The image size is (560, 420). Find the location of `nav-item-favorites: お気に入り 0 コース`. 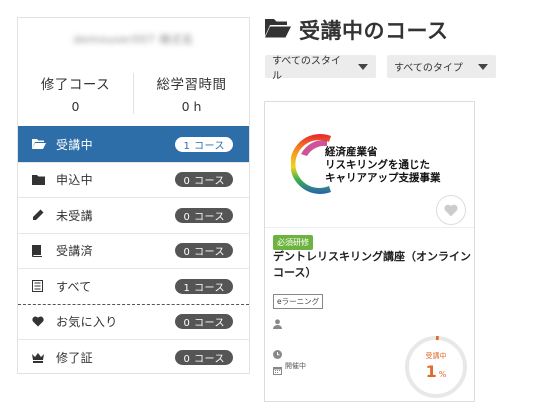

nav-item-favorites: お気に入り 0 コース is located at coordinates (133, 321).